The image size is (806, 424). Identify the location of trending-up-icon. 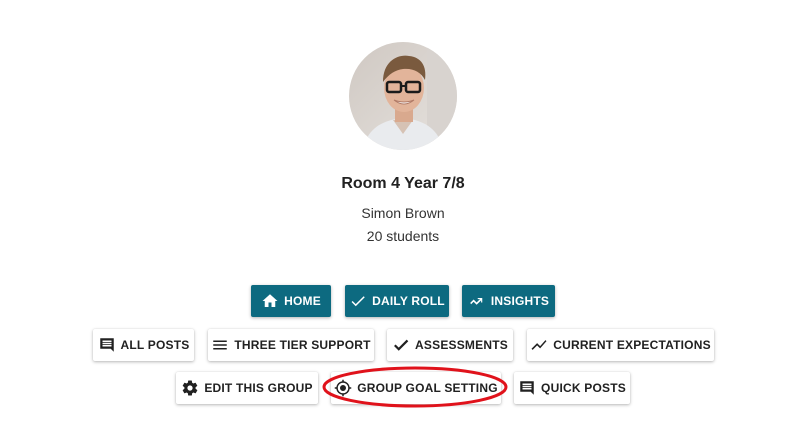
(539, 345).